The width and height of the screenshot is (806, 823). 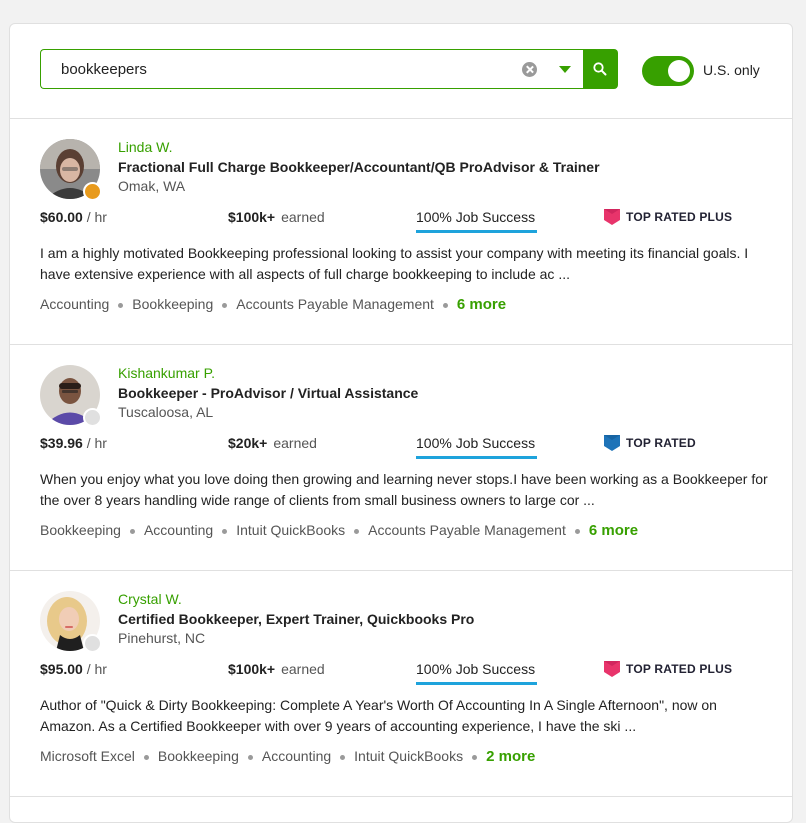 I want to click on top-rated-icon, so click(x=612, y=443).